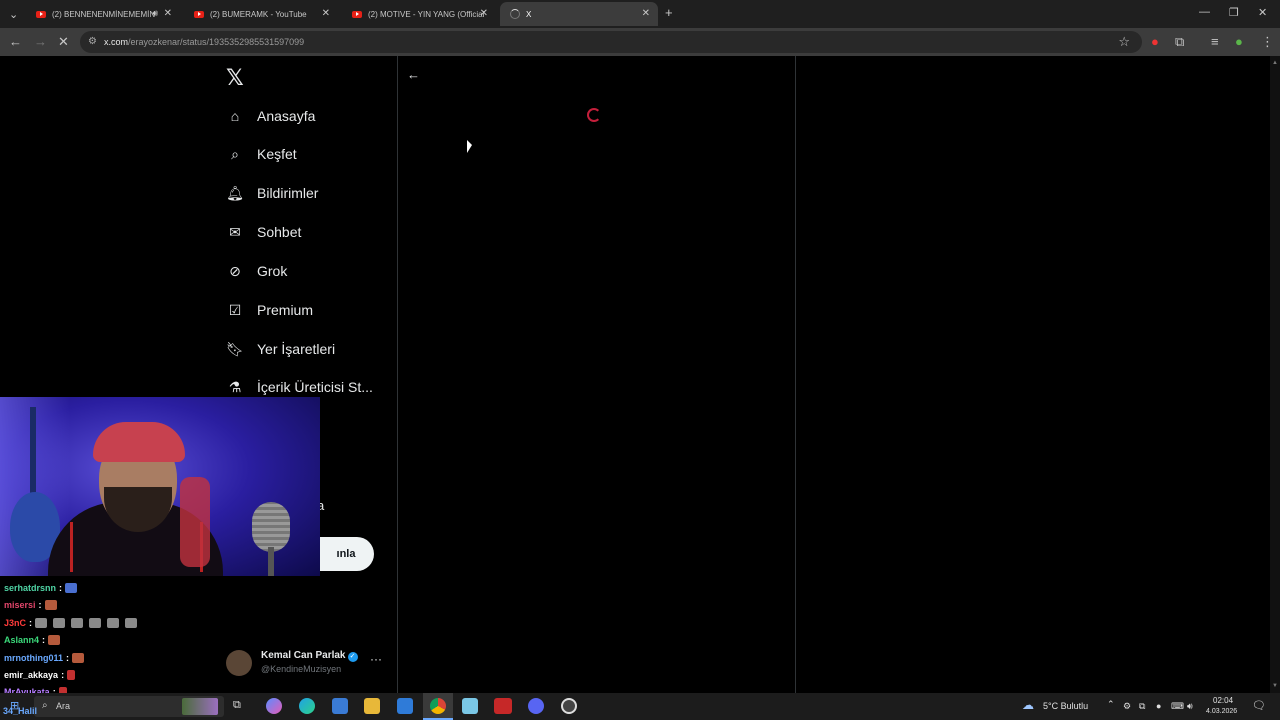 The image size is (1280, 720). I want to click on browser-tab-3: (2) MOTIVE - YIN YANG (Official ✕, so click(419, 14).